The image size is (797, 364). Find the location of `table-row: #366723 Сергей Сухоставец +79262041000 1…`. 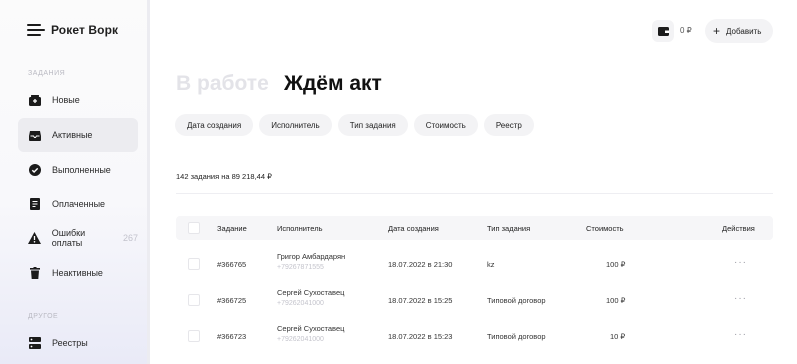

table-row: #366723 Сергей Сухоставец +79262041000 1… is located at coordinates (474, 336).